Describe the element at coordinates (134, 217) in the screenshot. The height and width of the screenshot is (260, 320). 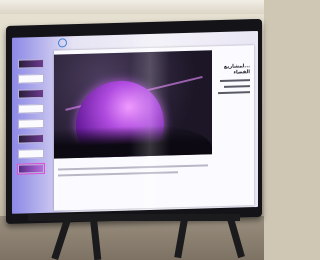
I see `stand-crossbar` at that location.